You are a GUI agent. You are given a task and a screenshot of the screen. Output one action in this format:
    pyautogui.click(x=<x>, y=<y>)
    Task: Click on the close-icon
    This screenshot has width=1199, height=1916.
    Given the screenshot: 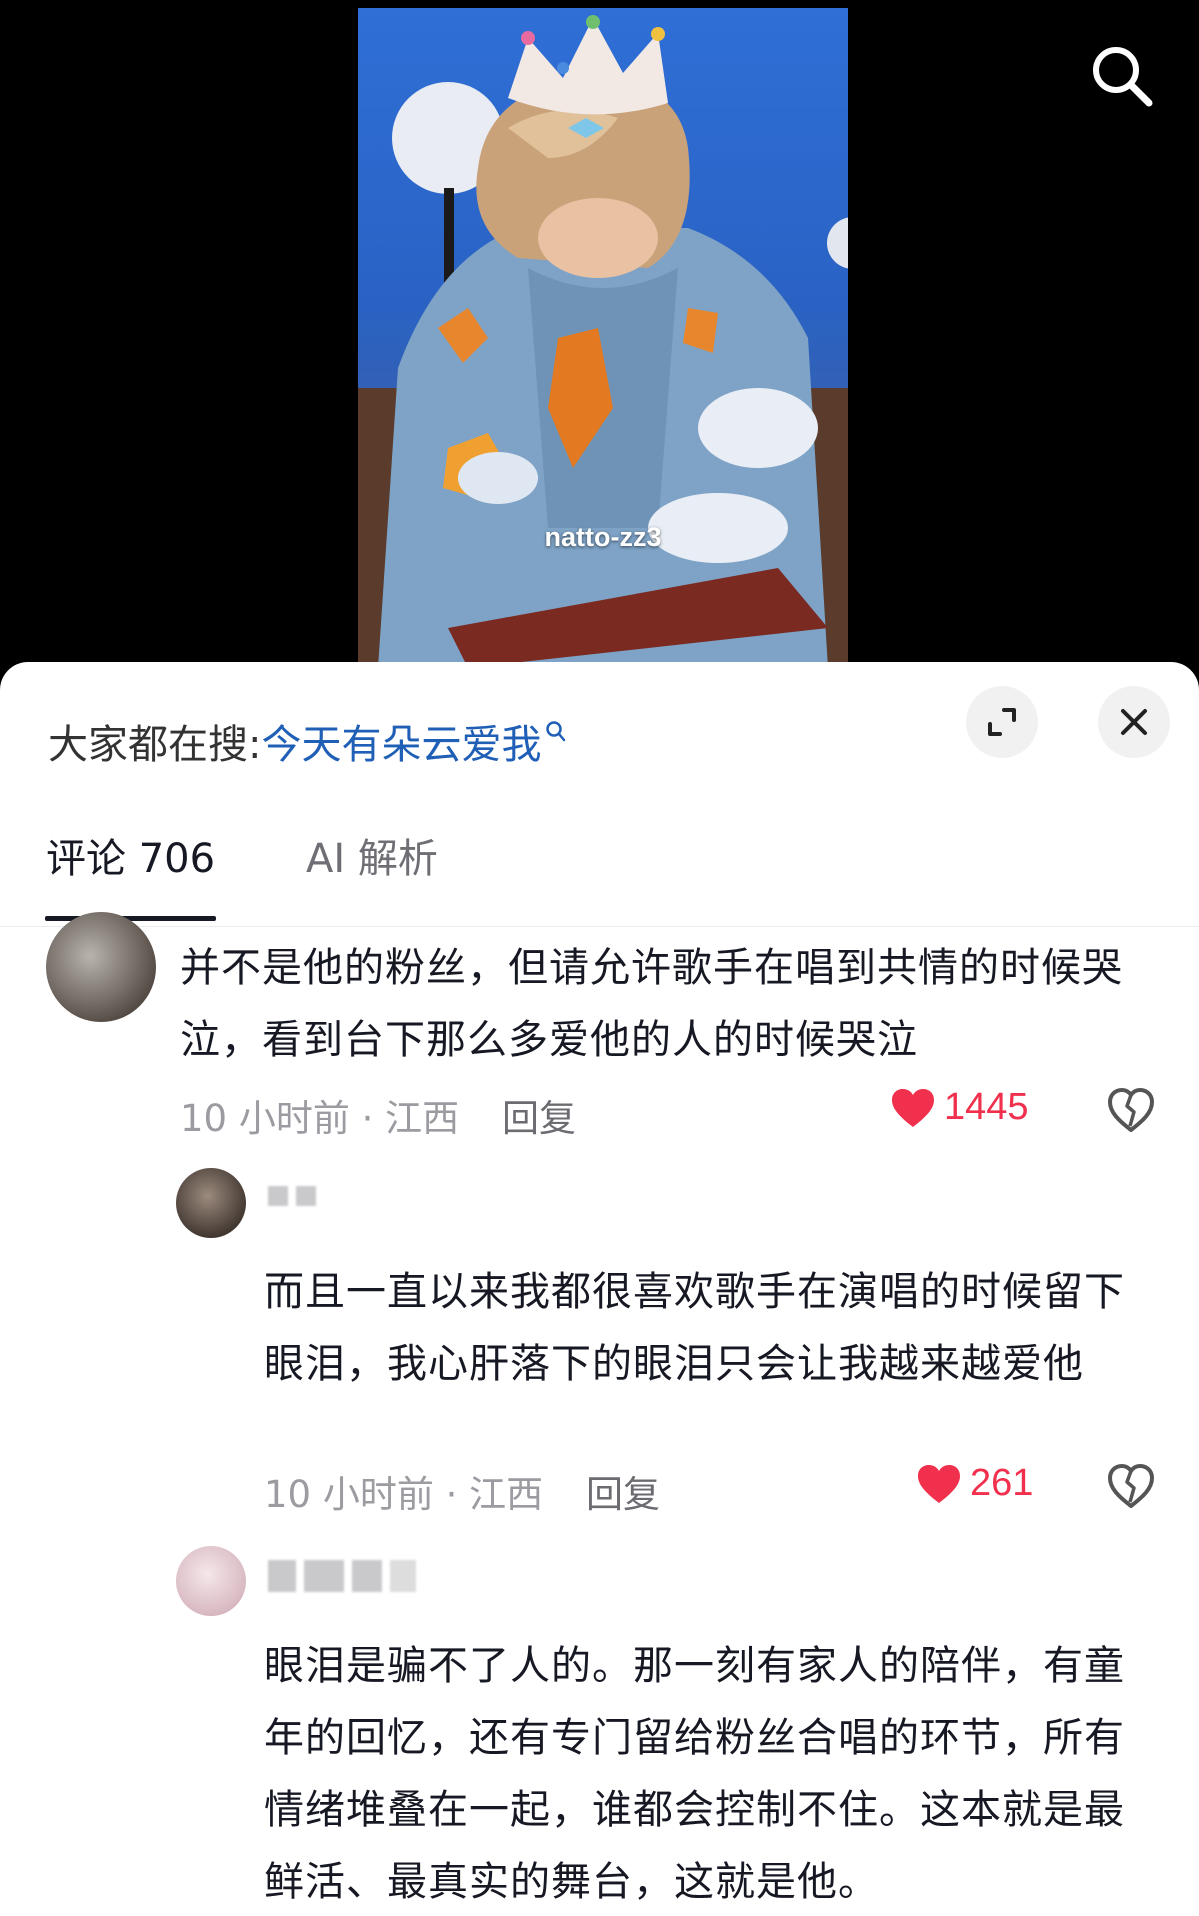 What is the action you would take?
    pyautogui.click(x=1134, y=722)
    